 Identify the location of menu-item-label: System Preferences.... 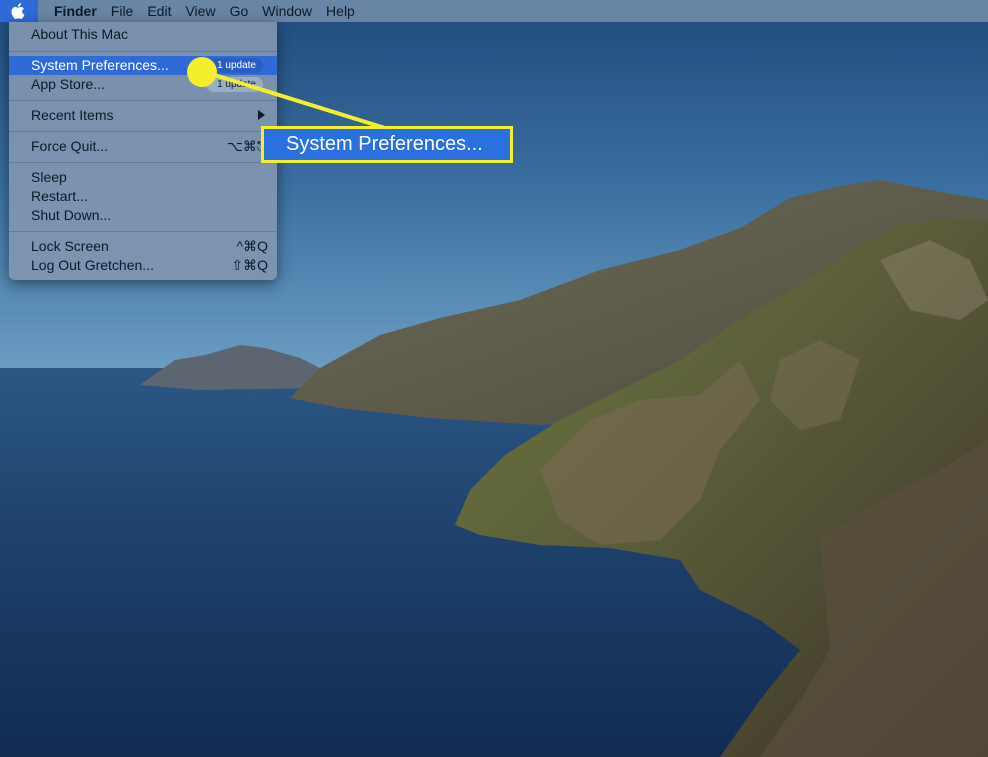
(100, 65).